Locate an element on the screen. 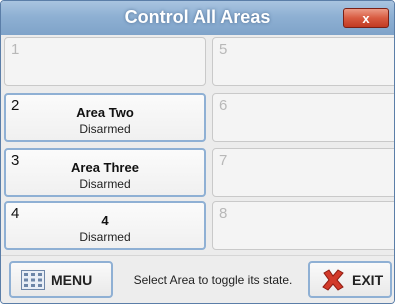  menu-button: MENU is located at coordinates (61, 279).